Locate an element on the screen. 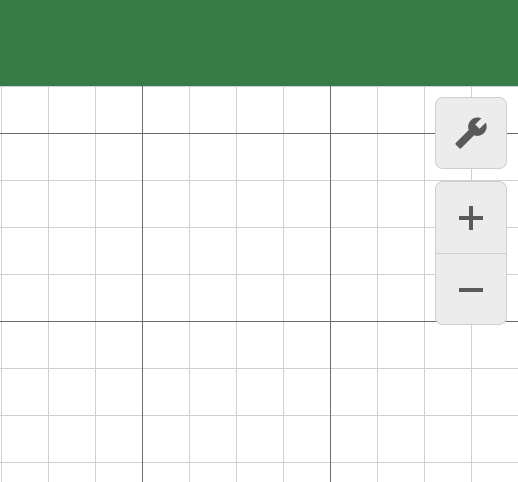 The height and width of the screenshot is (482, 518). zoom-in-button is located at coordinates (471, 218).